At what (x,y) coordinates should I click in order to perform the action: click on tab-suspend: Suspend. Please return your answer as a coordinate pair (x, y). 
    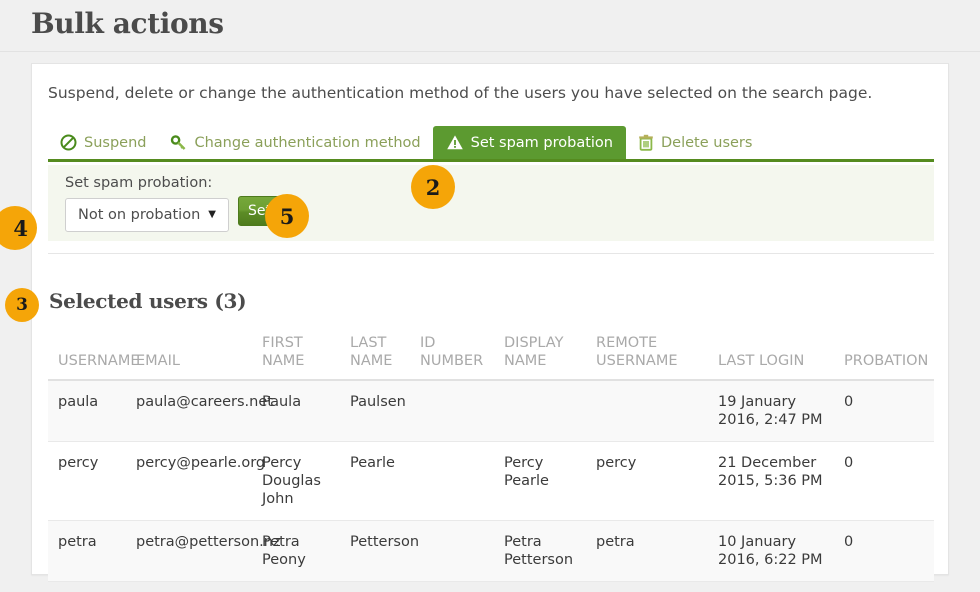
    Looking at the image, I should click on (103, 142).